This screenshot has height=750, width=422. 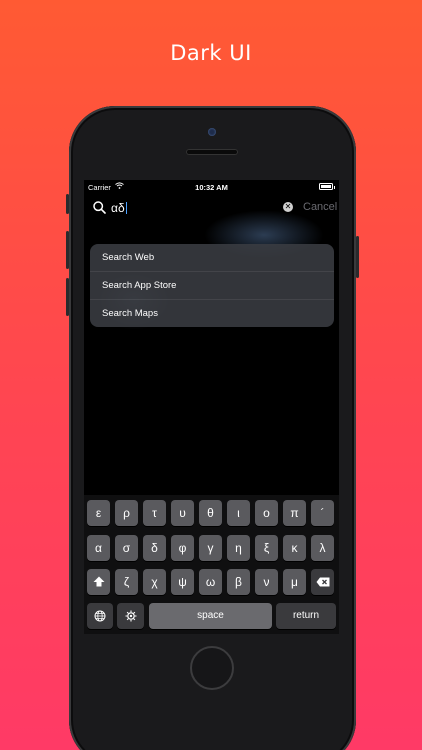 What do you see at coordinates (266, 548) in the screenshot?
I see `key: ξ` at bounding box center [266, 548].